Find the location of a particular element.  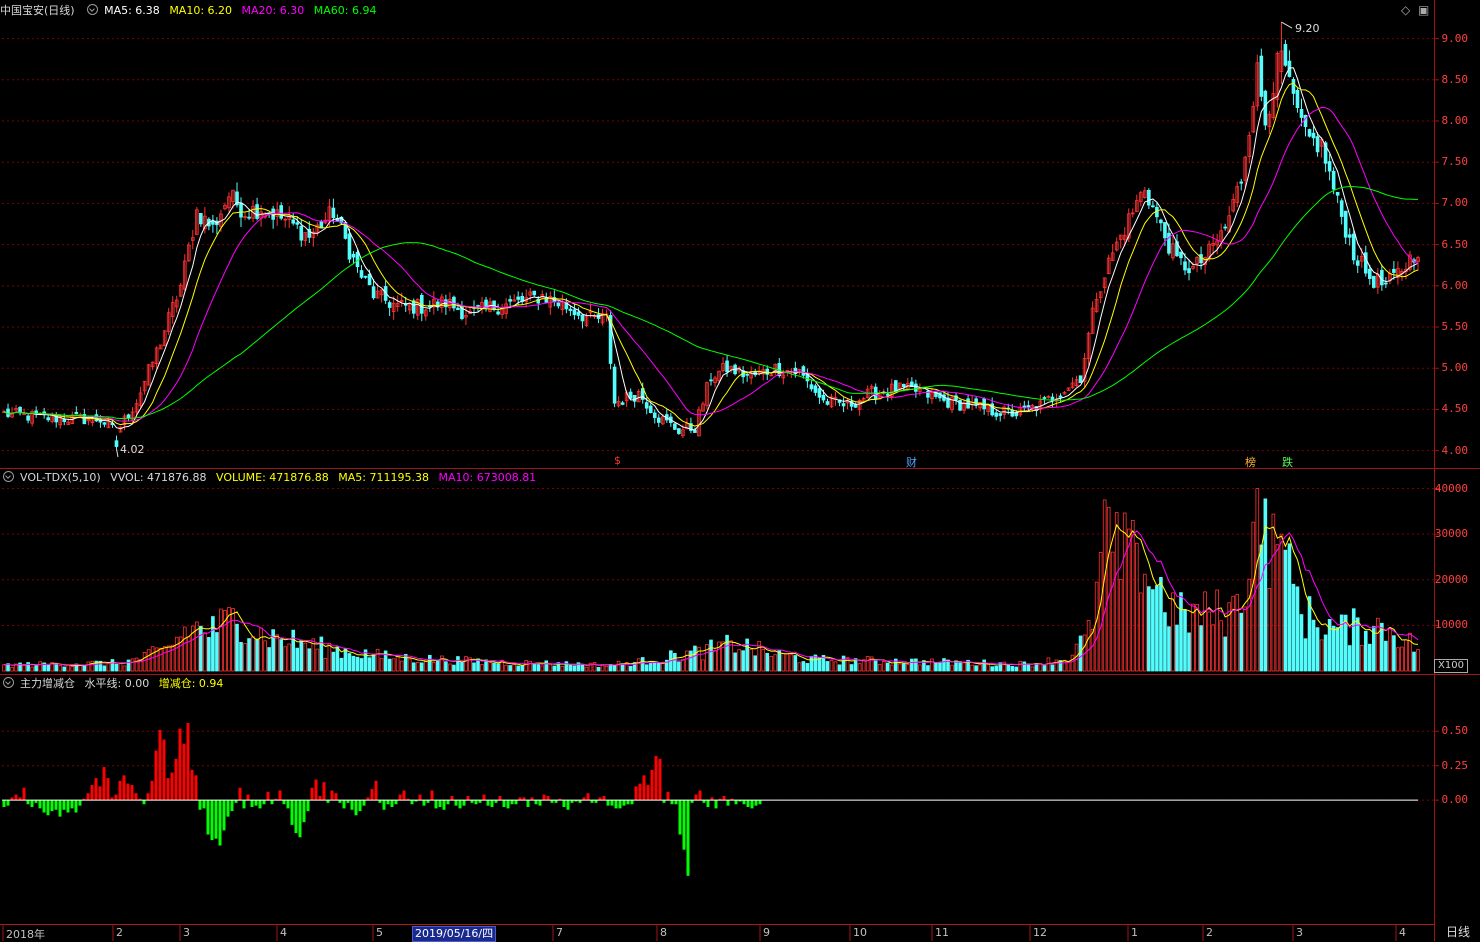

event-marker-finance: 财 is located at coordinates (911, 462).